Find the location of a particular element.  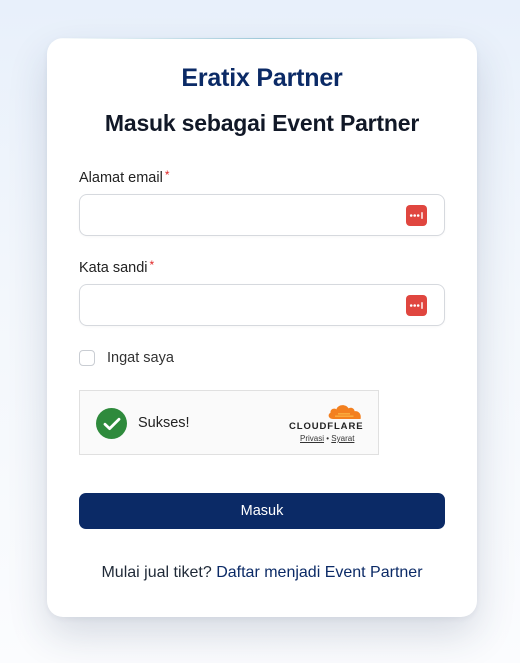

password-label: Kata sandi * is located at coordinates (117, 267).